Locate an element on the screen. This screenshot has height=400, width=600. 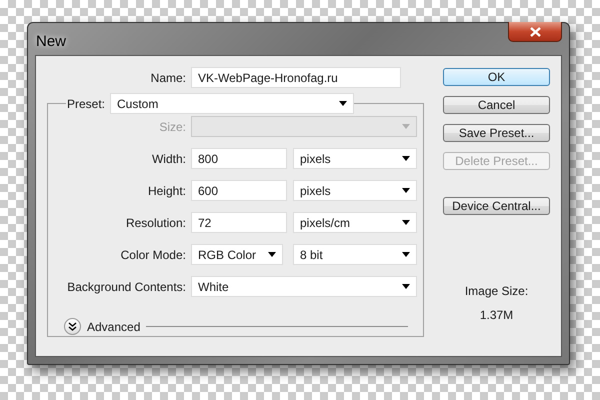
field-label: Resolution: is located at coordinates (155, 223).